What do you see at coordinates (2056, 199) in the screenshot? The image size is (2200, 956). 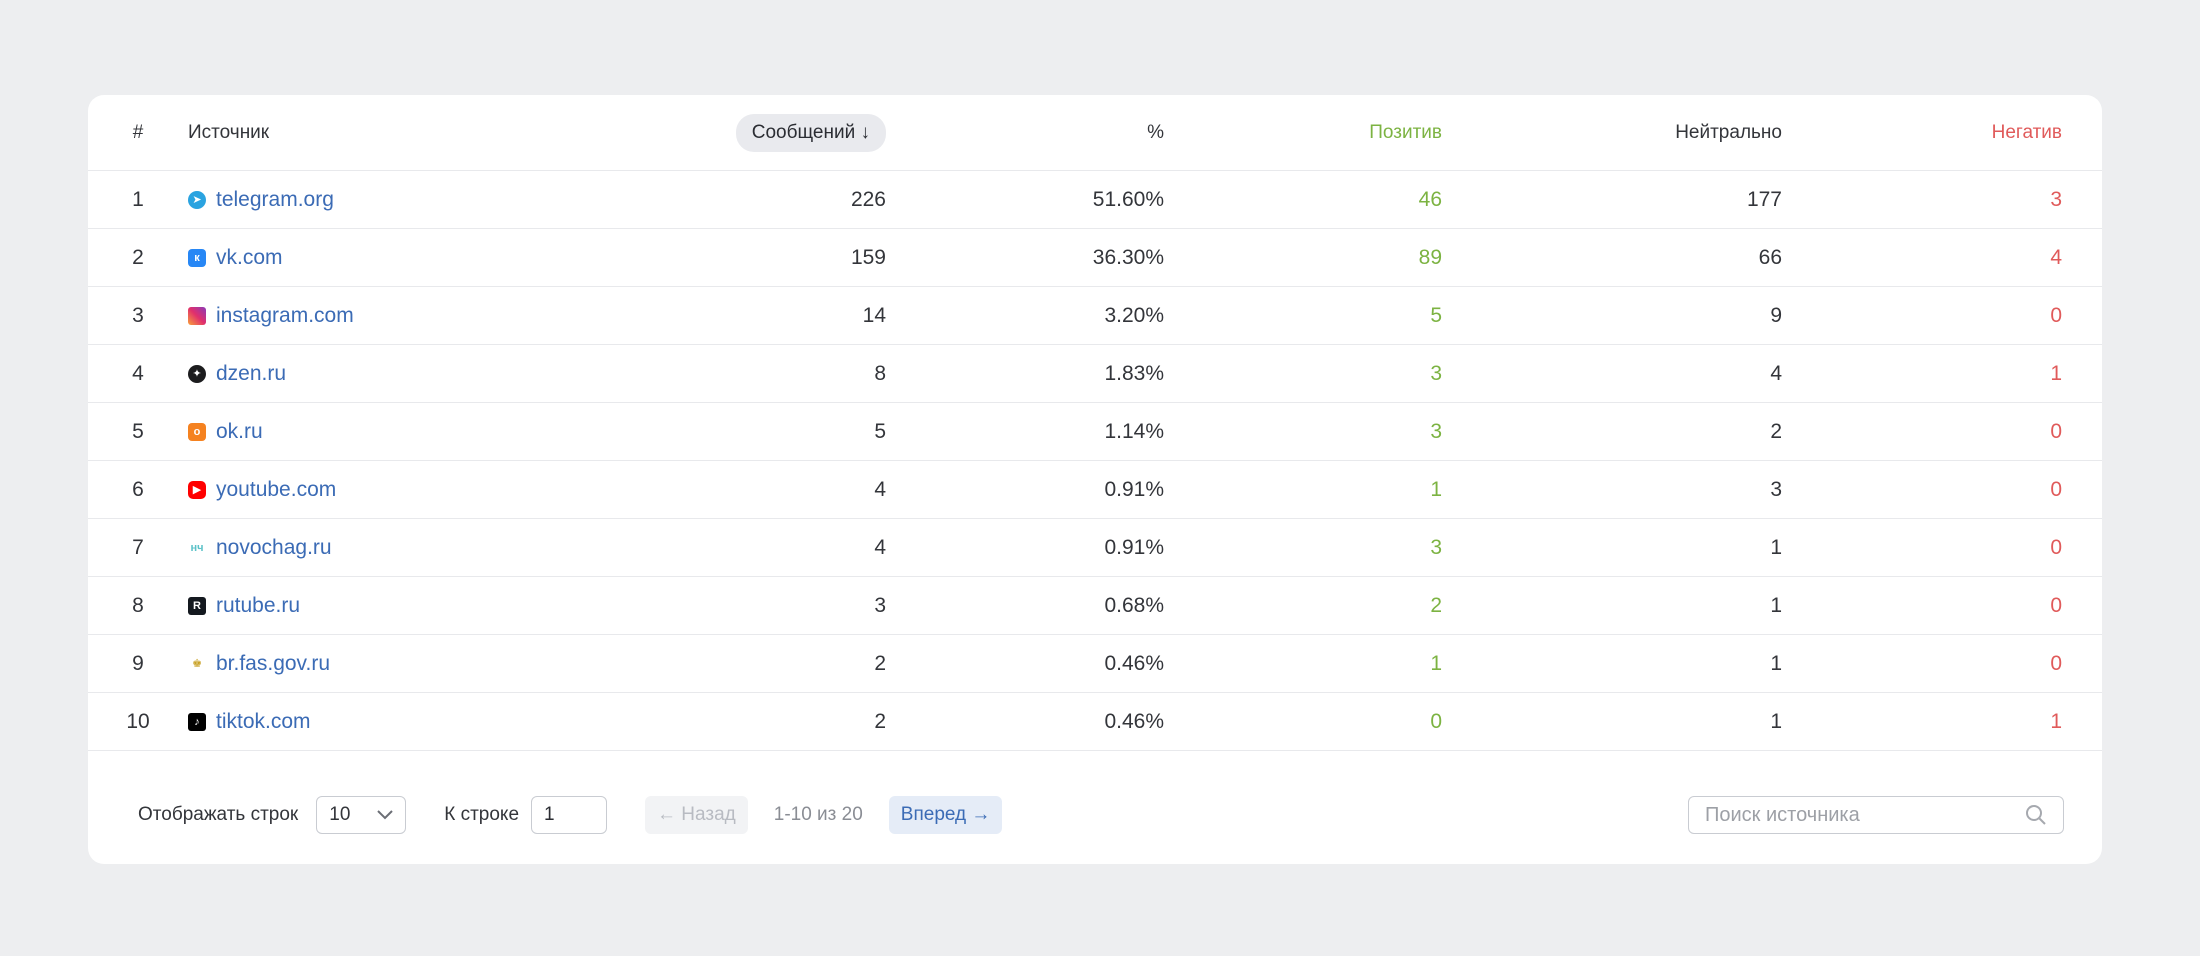 I see `row-negative: 3` at bounding box center [2056, 199].